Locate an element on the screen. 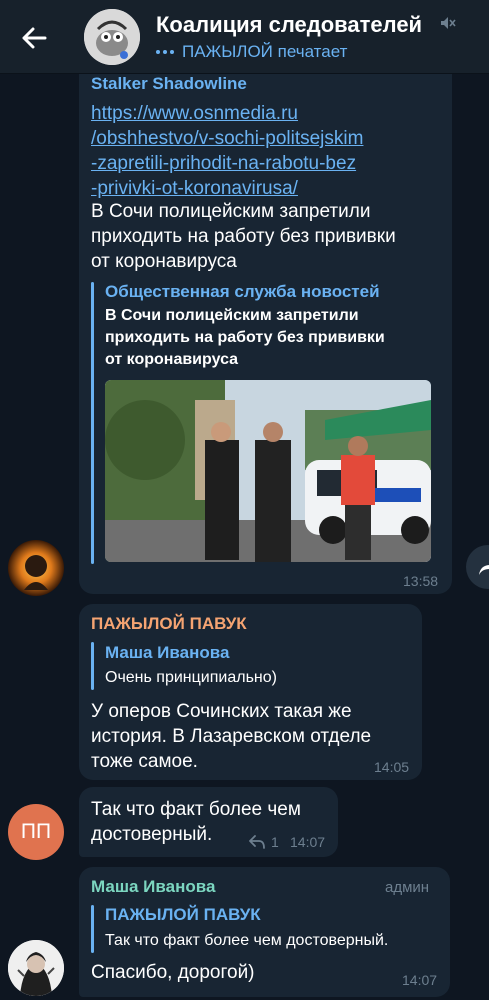  reply-quote-name: ПАЖЫЛОЙ ПАВУК is located at coordinates (183, 915).